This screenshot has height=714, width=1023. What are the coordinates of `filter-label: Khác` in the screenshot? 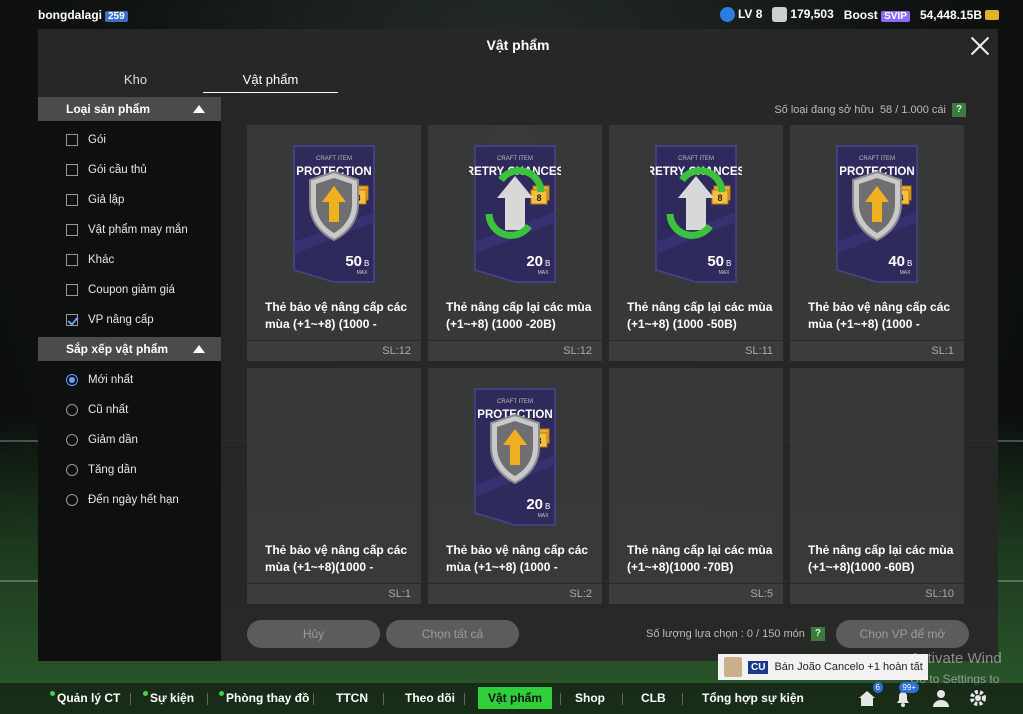 It's located at (101, 260).